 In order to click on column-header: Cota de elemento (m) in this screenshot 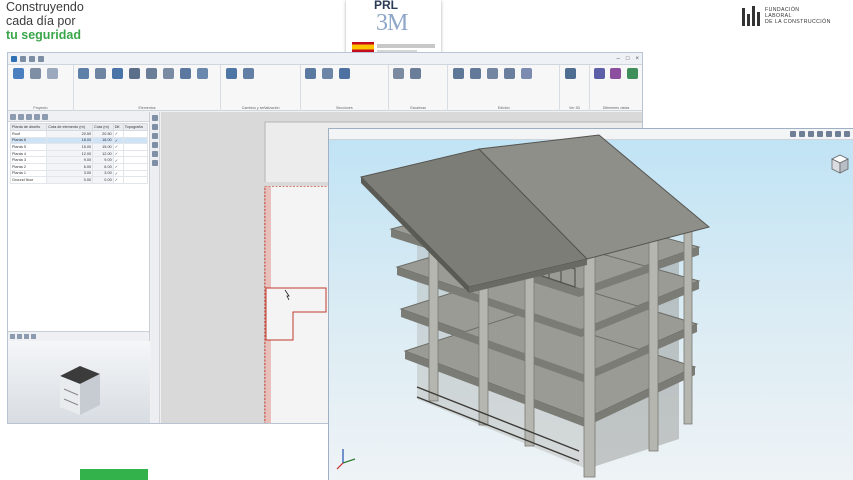, I will do `click(70, 127)`.